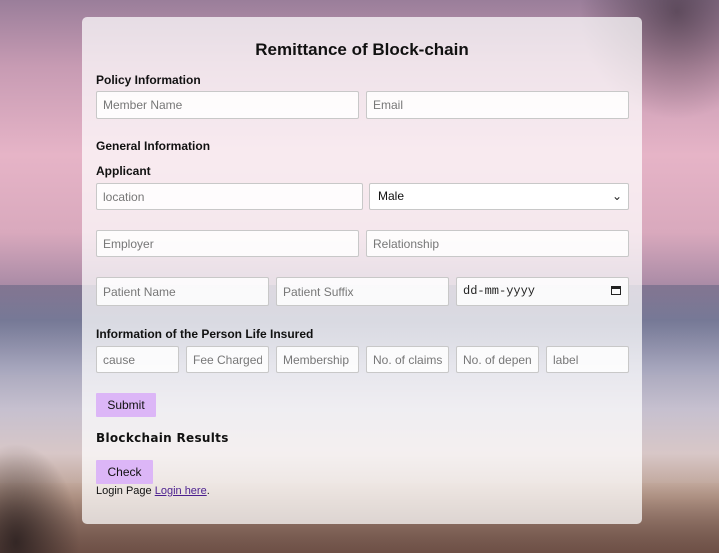 The width and height of the screenshot is (719, 553). What do you see at coordinates (40, 498) in the screenshot?
I see `background-palm-left` at bounding box center [40, 498].